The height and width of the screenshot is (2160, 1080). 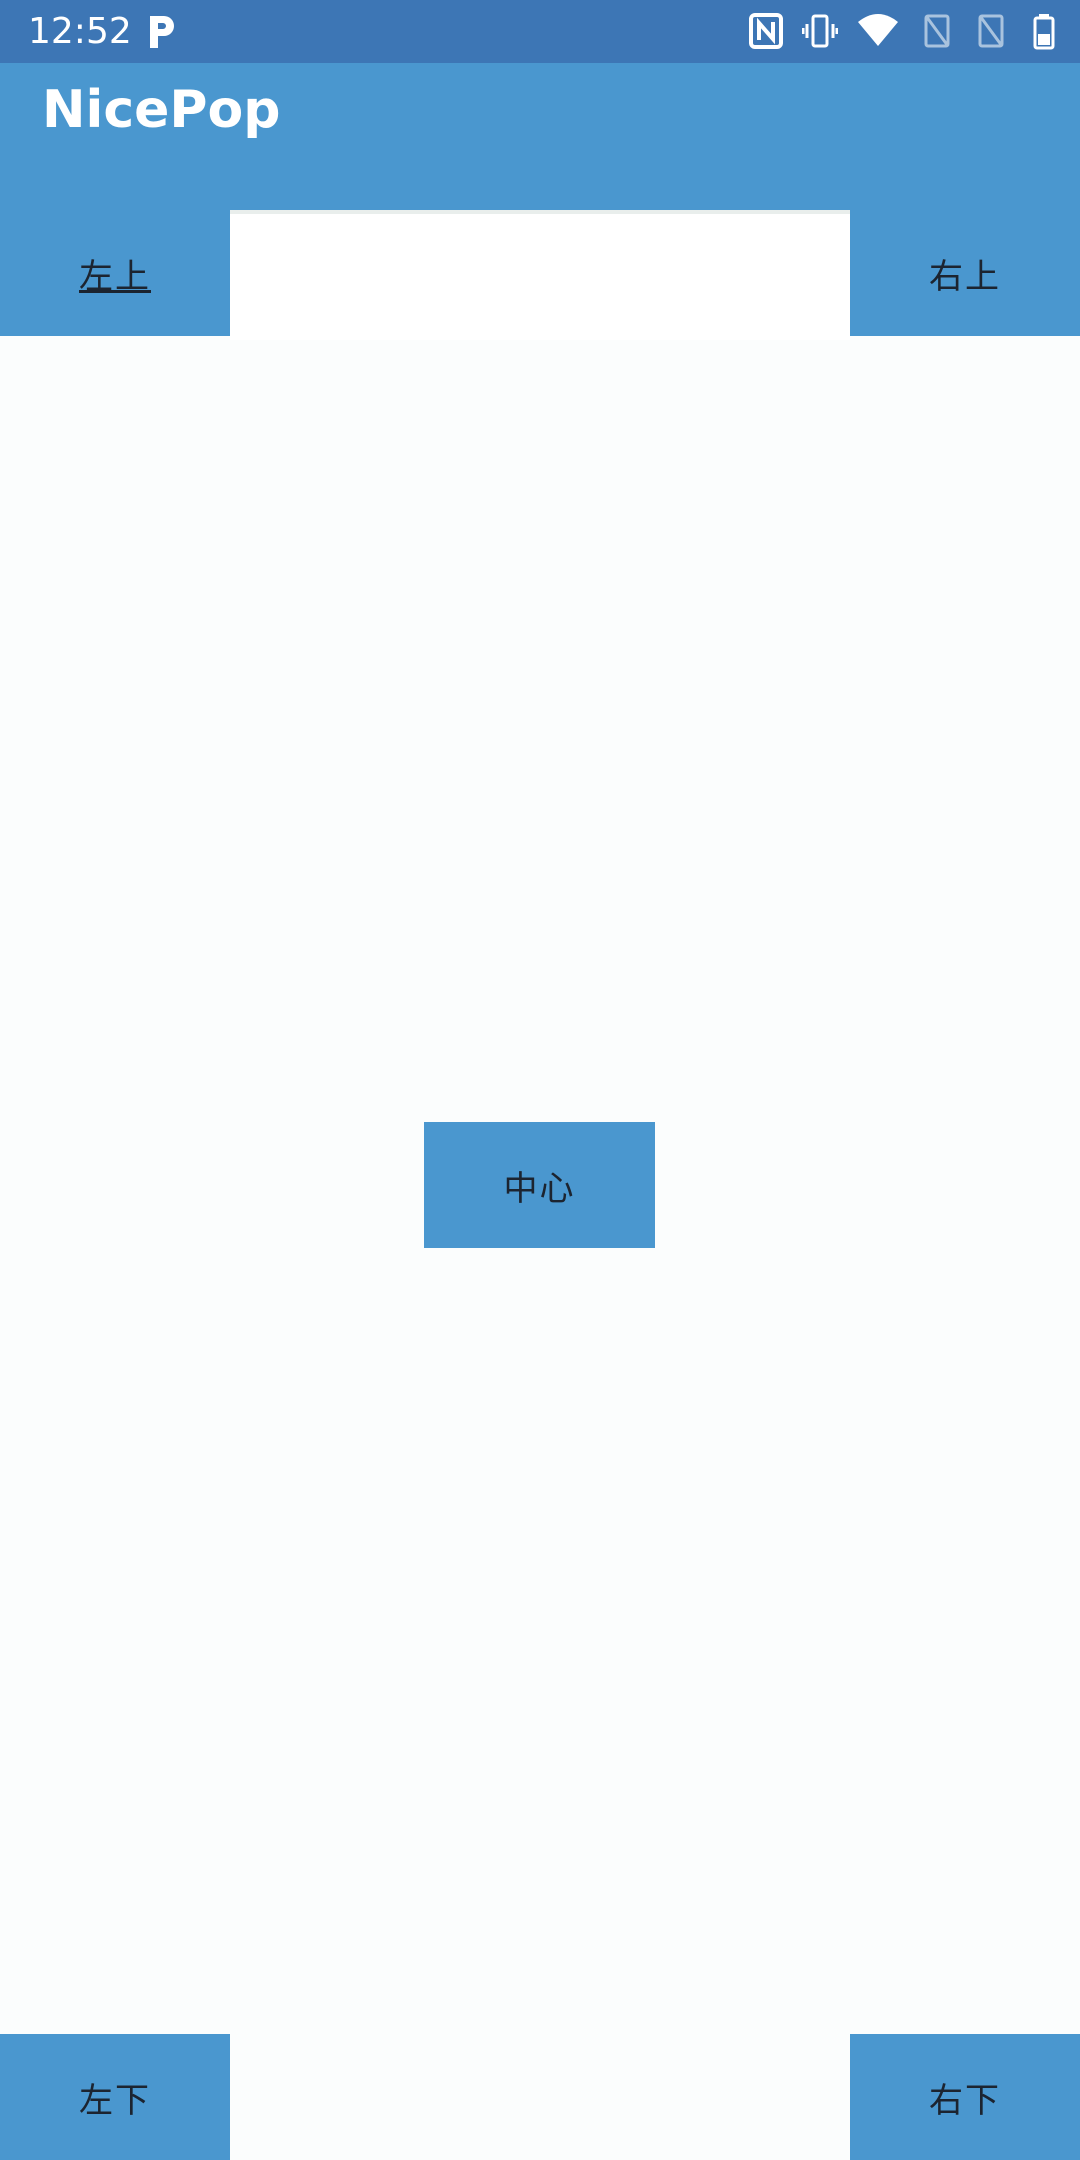 What do you see at coordinates (540, 31) in the screenshot?
I see `status-bar: 12:52` at bounding box center [540, 31].